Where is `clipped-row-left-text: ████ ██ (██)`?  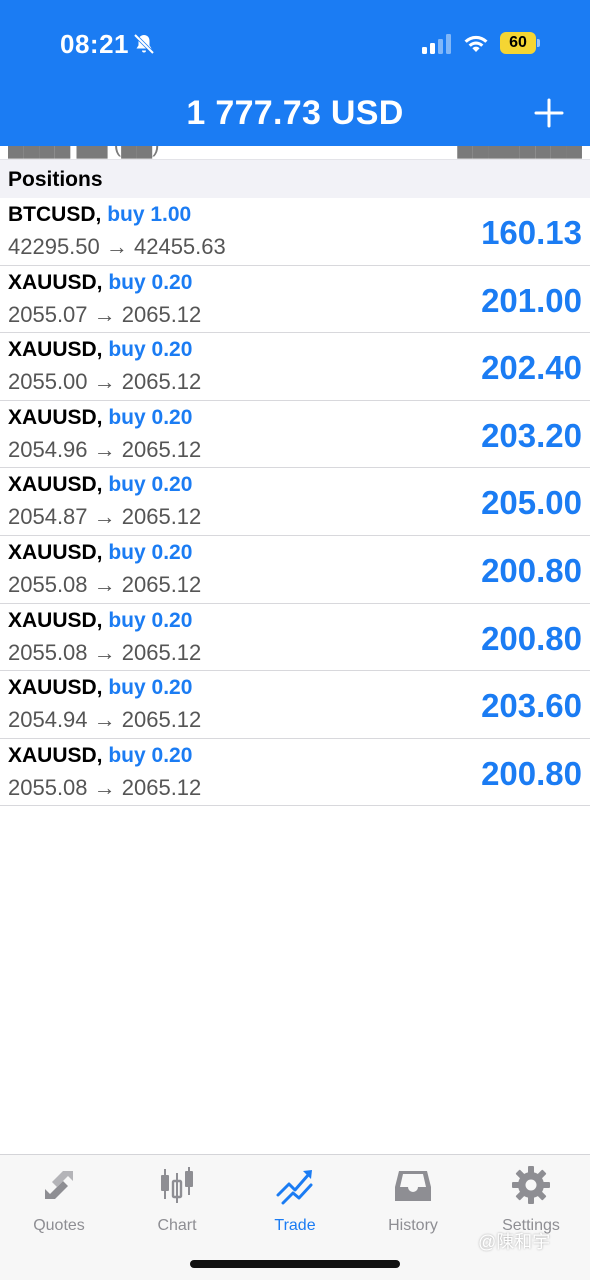 clipped-row-left-text: ████ ██ (██) is located at coordinates (84, 152).